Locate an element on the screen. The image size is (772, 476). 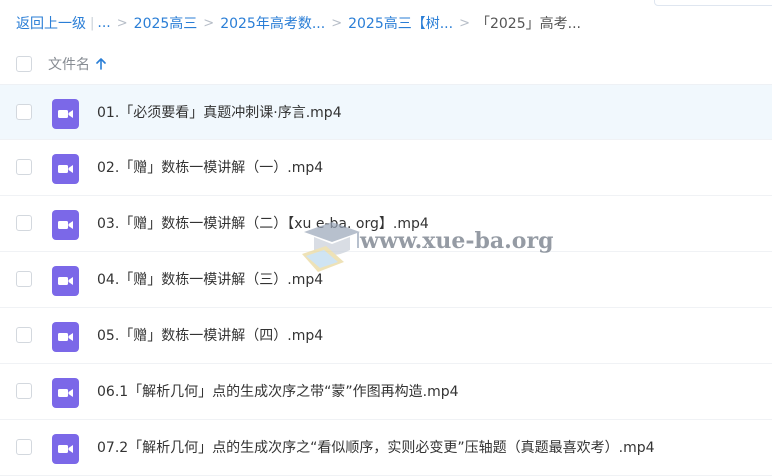
file-row: 03.「赠」数栋一模讲解（二）【xu e-ba. org】.mp4 is located at coordinates (386, 224).